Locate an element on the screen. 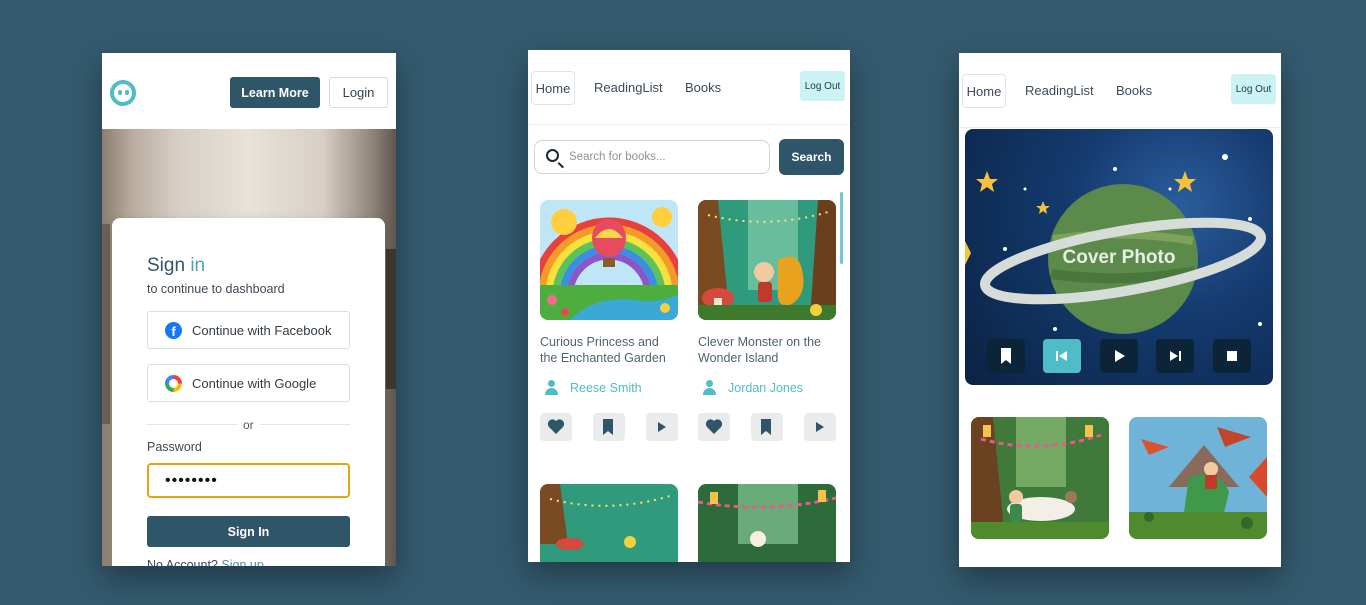  stop-icon is located at coordinates (1232, 356).